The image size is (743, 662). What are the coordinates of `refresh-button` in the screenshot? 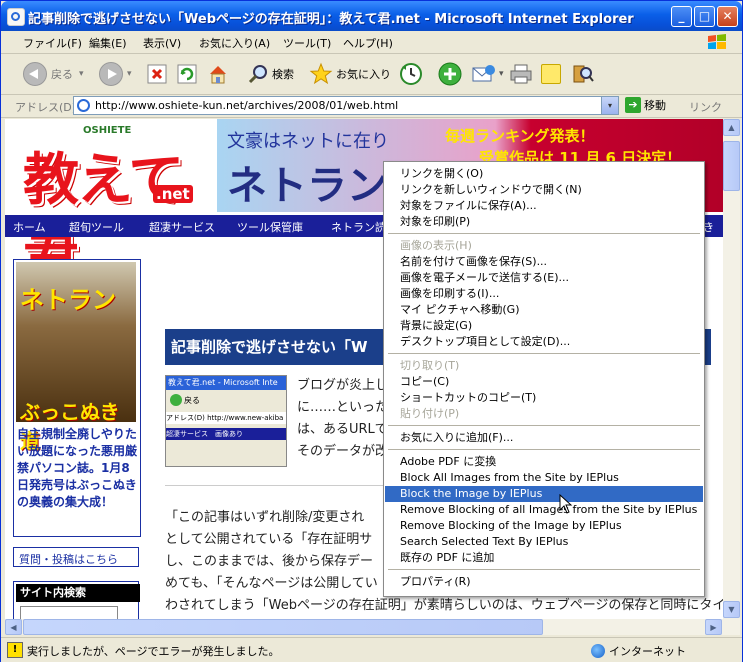 It's located at (187, 74).